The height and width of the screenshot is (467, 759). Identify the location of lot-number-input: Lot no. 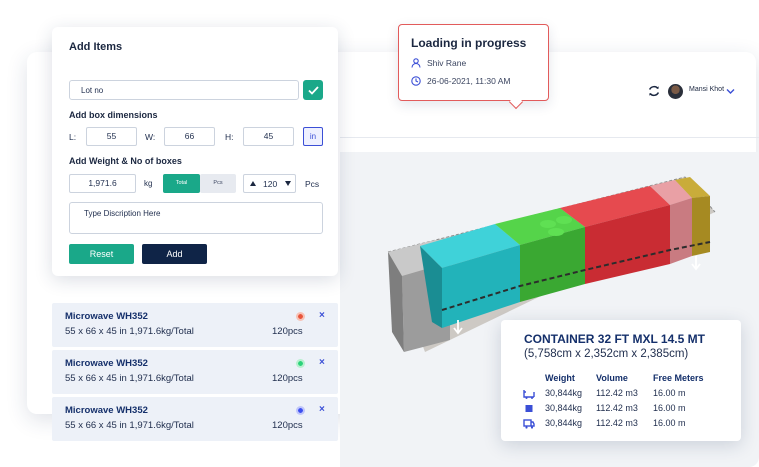
(184, 90).